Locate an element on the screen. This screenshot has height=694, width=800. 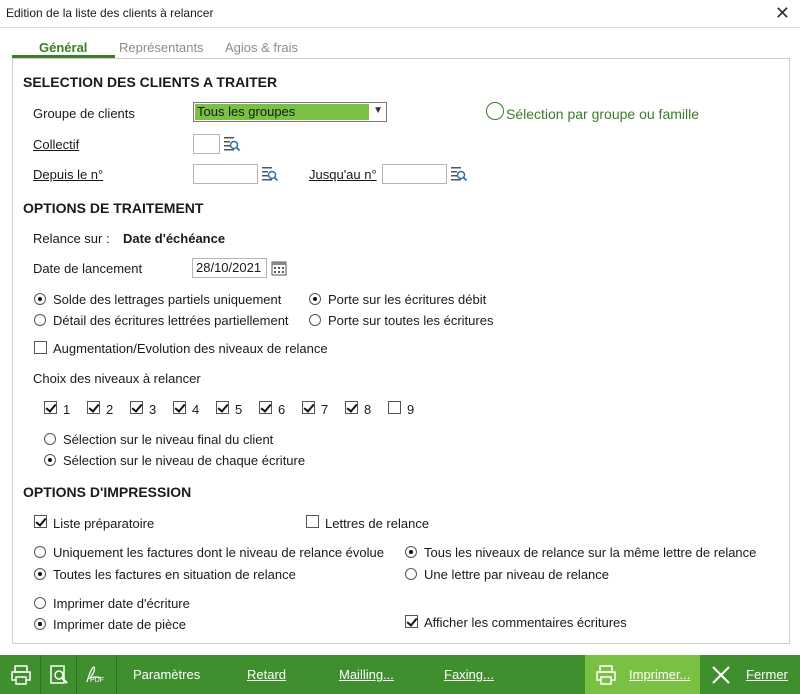
lettres-relance-checkbox is located at coordinates (312, 521).